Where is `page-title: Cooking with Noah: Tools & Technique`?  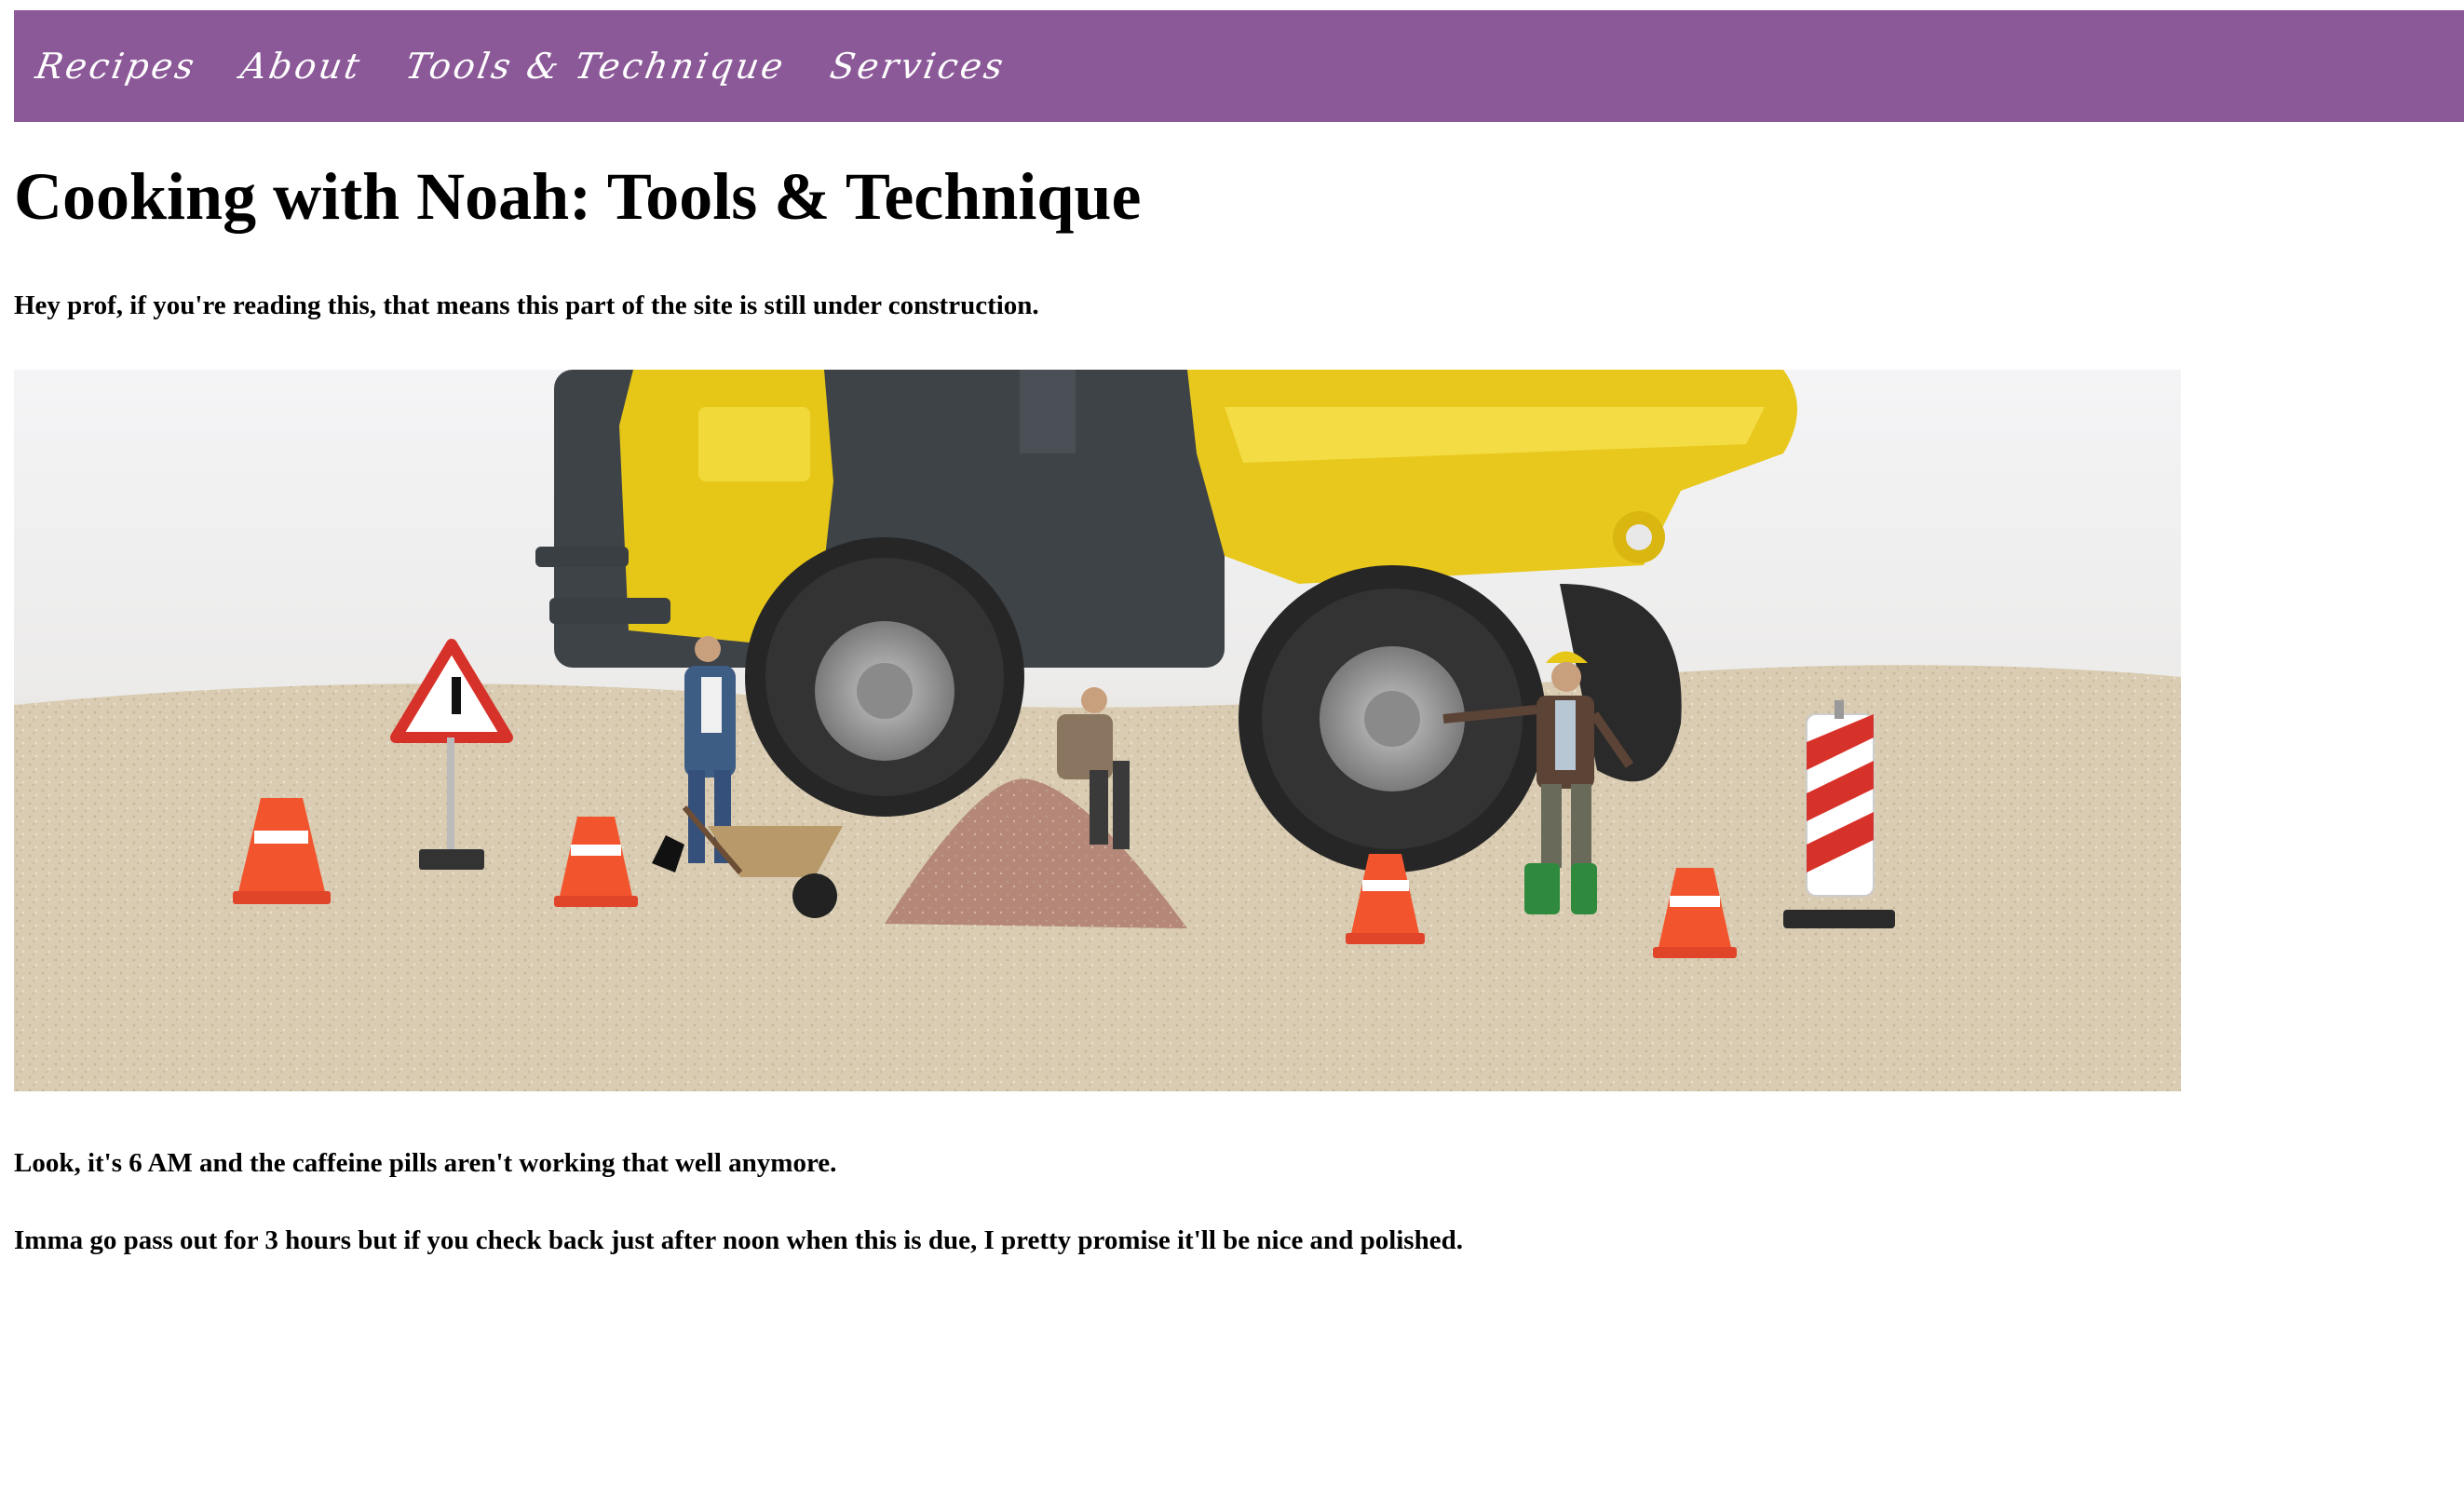 page-title: Cooking with Noah: Tools & Technique is located at coordinates (578, 197).